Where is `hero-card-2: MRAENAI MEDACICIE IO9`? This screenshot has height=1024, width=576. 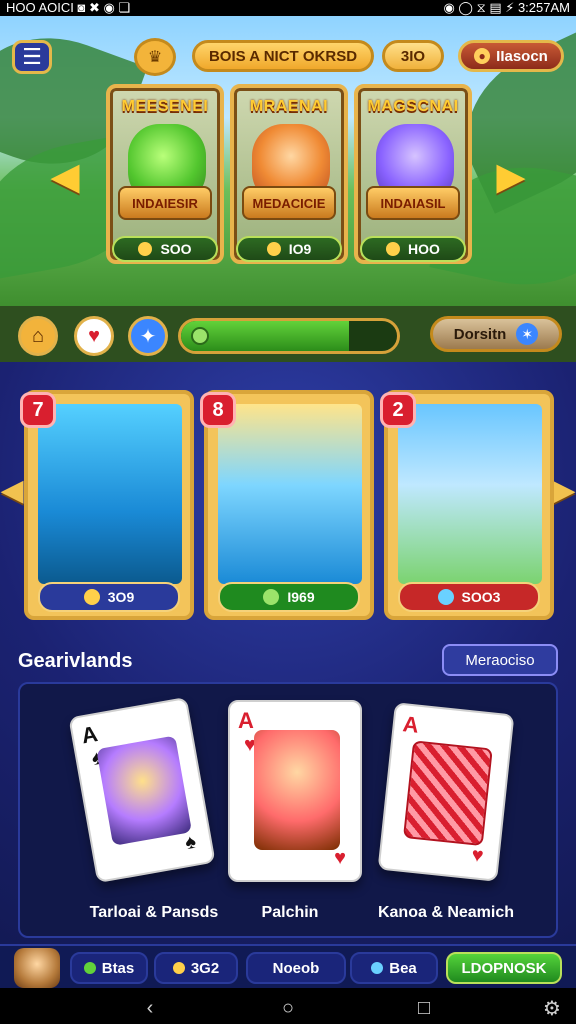 hero-card-2: MRAENAI MEDACICIE IO9 is located at coordinates (289, 174).